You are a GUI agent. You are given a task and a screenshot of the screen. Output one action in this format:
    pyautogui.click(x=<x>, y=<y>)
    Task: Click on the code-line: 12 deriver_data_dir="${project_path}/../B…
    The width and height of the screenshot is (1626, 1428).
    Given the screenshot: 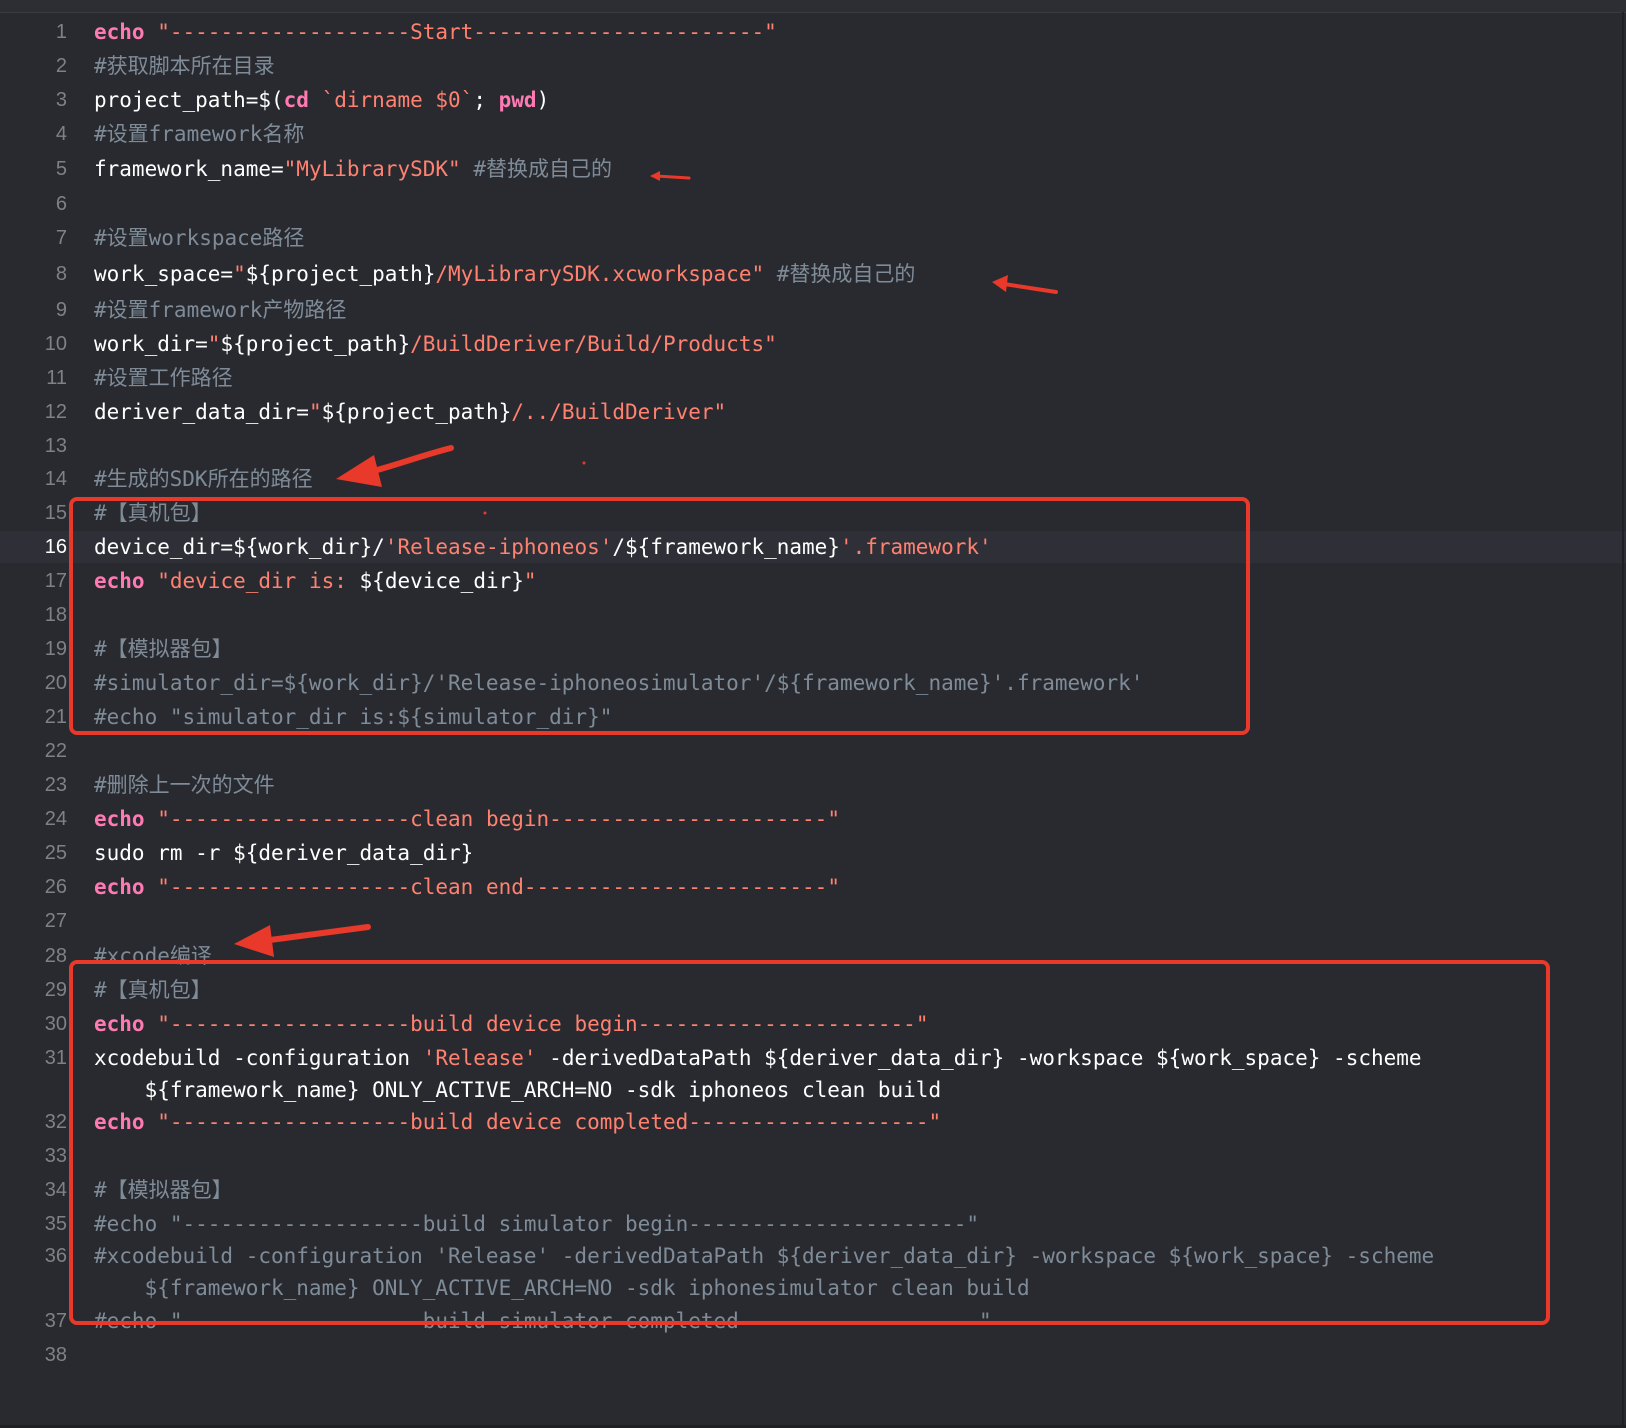 What is the action you would take?
    pyautogui.click(x=813, y=412)
    